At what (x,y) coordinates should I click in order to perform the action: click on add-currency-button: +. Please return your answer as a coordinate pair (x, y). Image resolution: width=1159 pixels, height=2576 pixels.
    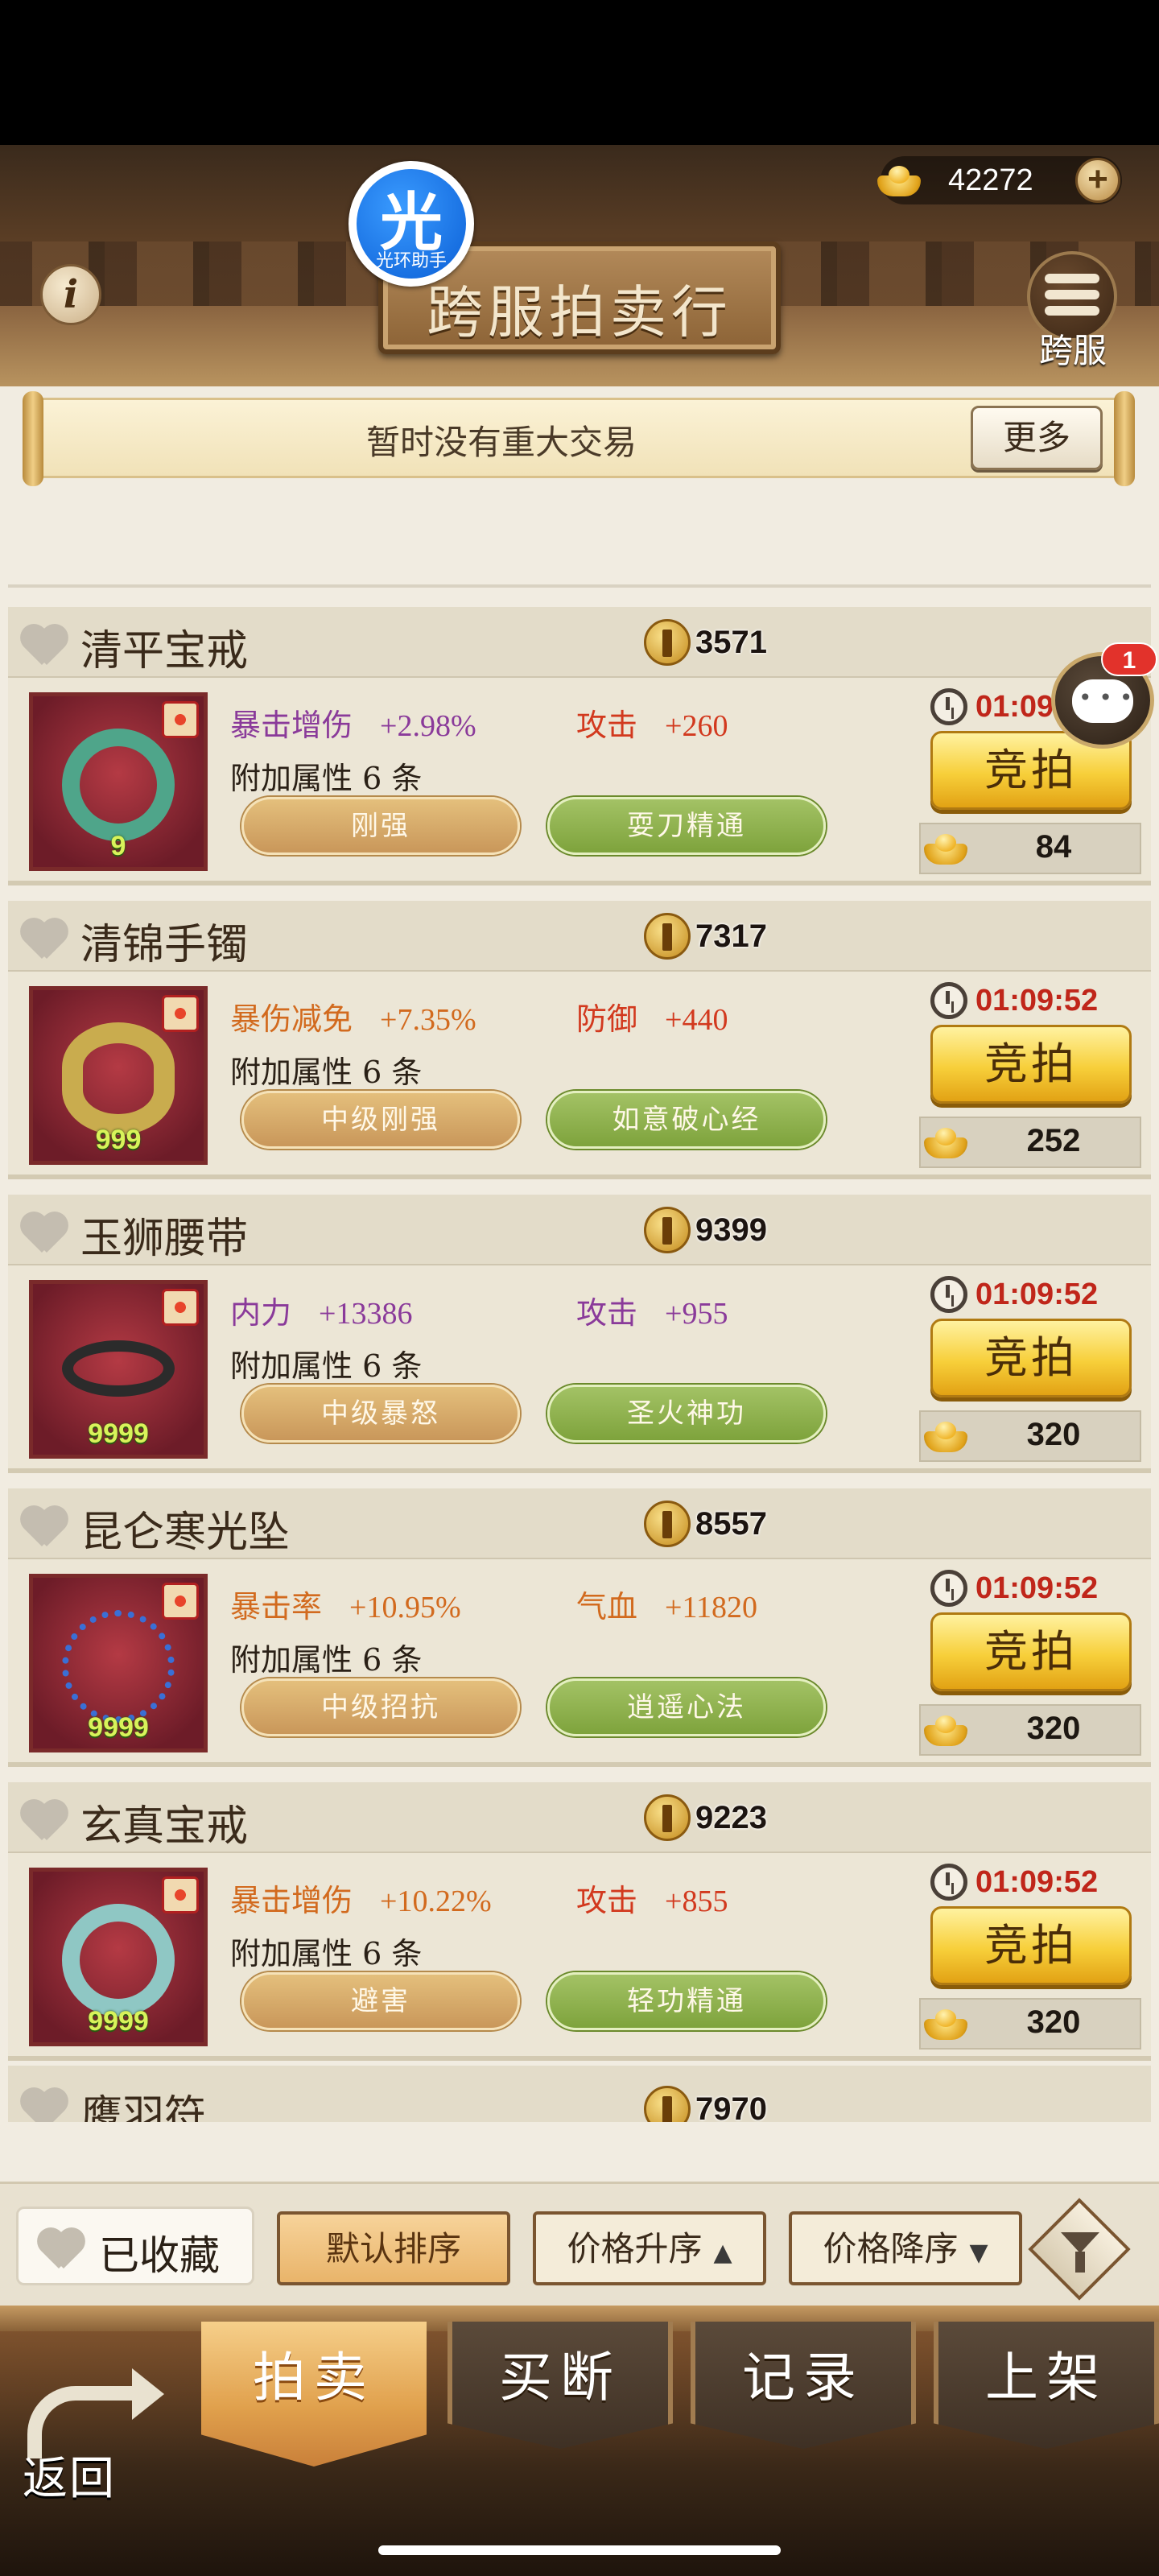
    Looking at the image, I should click on (1097, 180).